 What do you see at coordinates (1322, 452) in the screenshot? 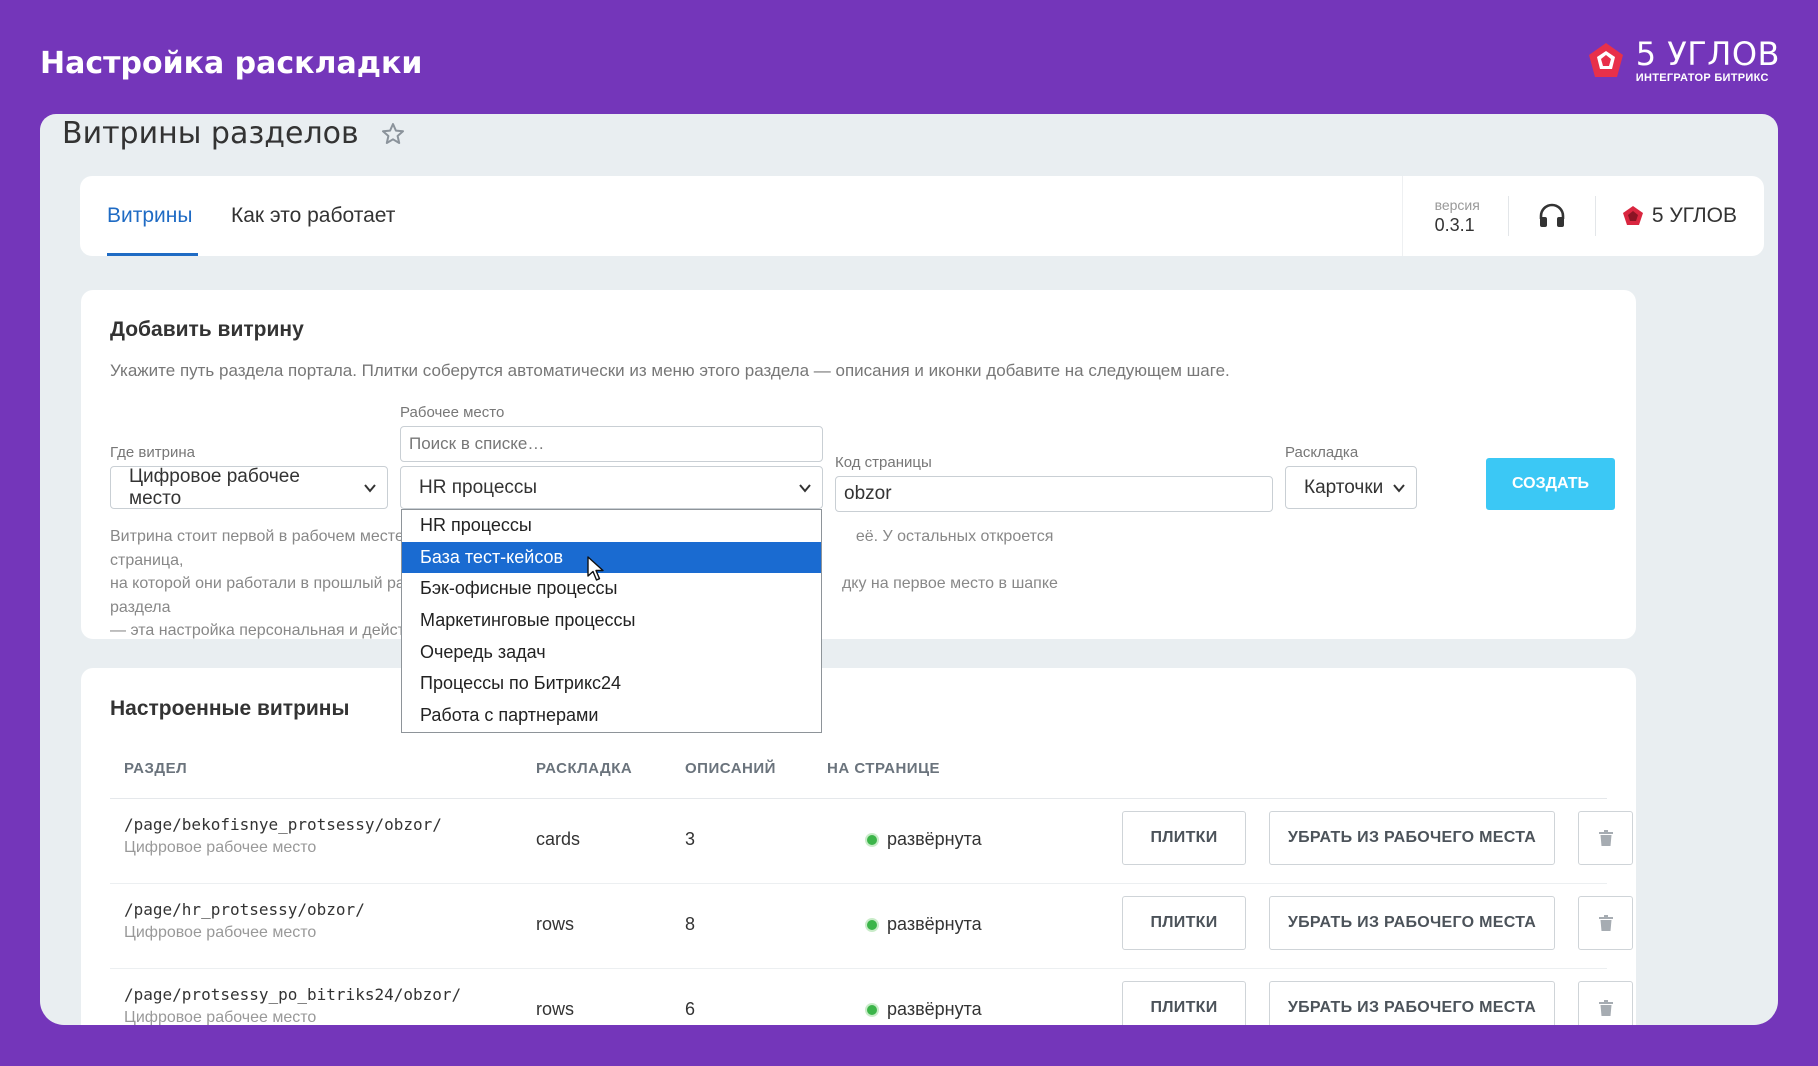
I see `layout-label: Раскладка` at bounding box center [1322, 452].